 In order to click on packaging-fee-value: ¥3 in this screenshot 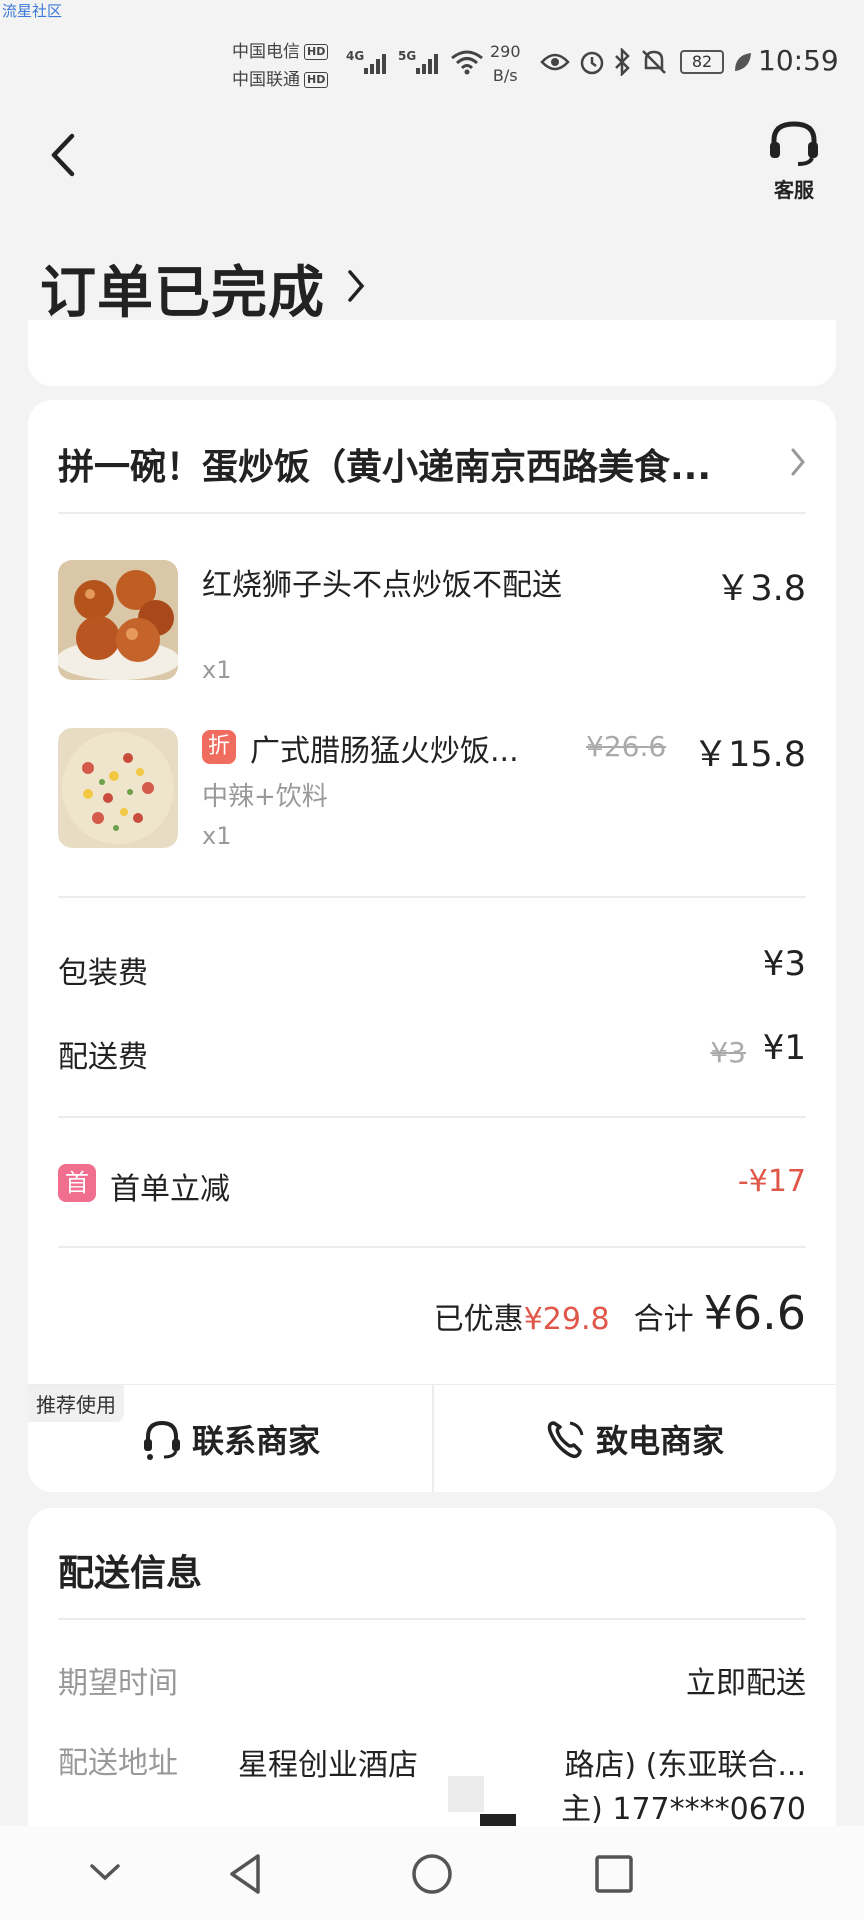, I will do `click(784, 964)`.